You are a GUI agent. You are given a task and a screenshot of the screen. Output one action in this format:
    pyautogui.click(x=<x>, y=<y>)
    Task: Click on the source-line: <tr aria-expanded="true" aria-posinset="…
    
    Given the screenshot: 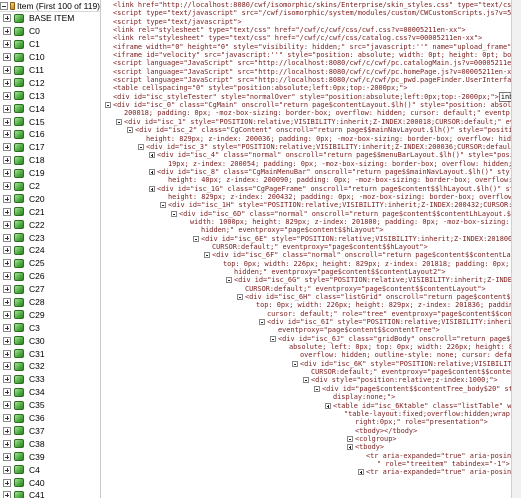 What is the action you would take?
    pyautogui.click(x=311, y=472)
    